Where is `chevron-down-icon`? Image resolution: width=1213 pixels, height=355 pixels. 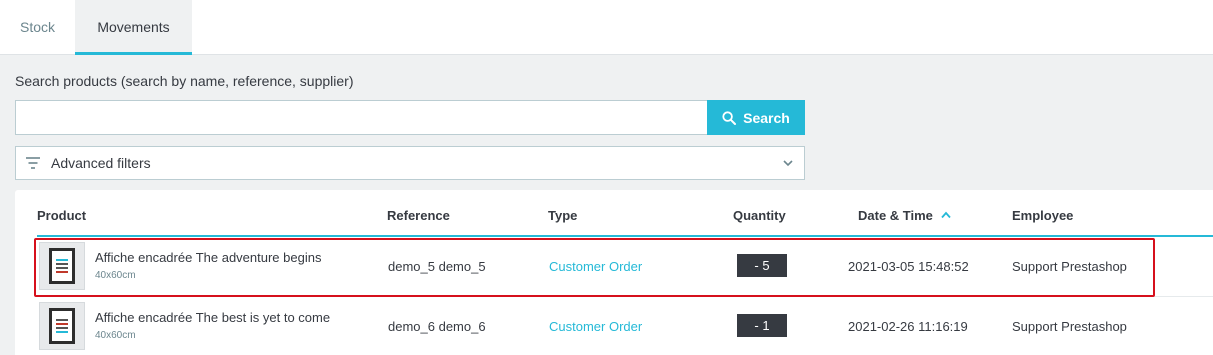
chevron-down-icon is located at coordinates (788, 163).